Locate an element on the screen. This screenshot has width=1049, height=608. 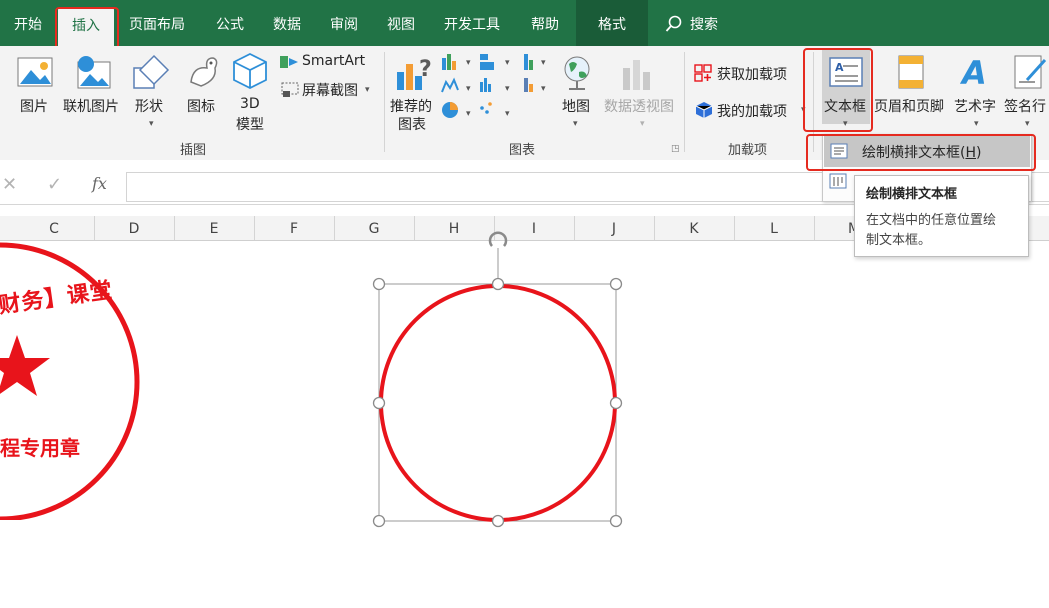
smartart-icon is located at coordinates (289, 64).